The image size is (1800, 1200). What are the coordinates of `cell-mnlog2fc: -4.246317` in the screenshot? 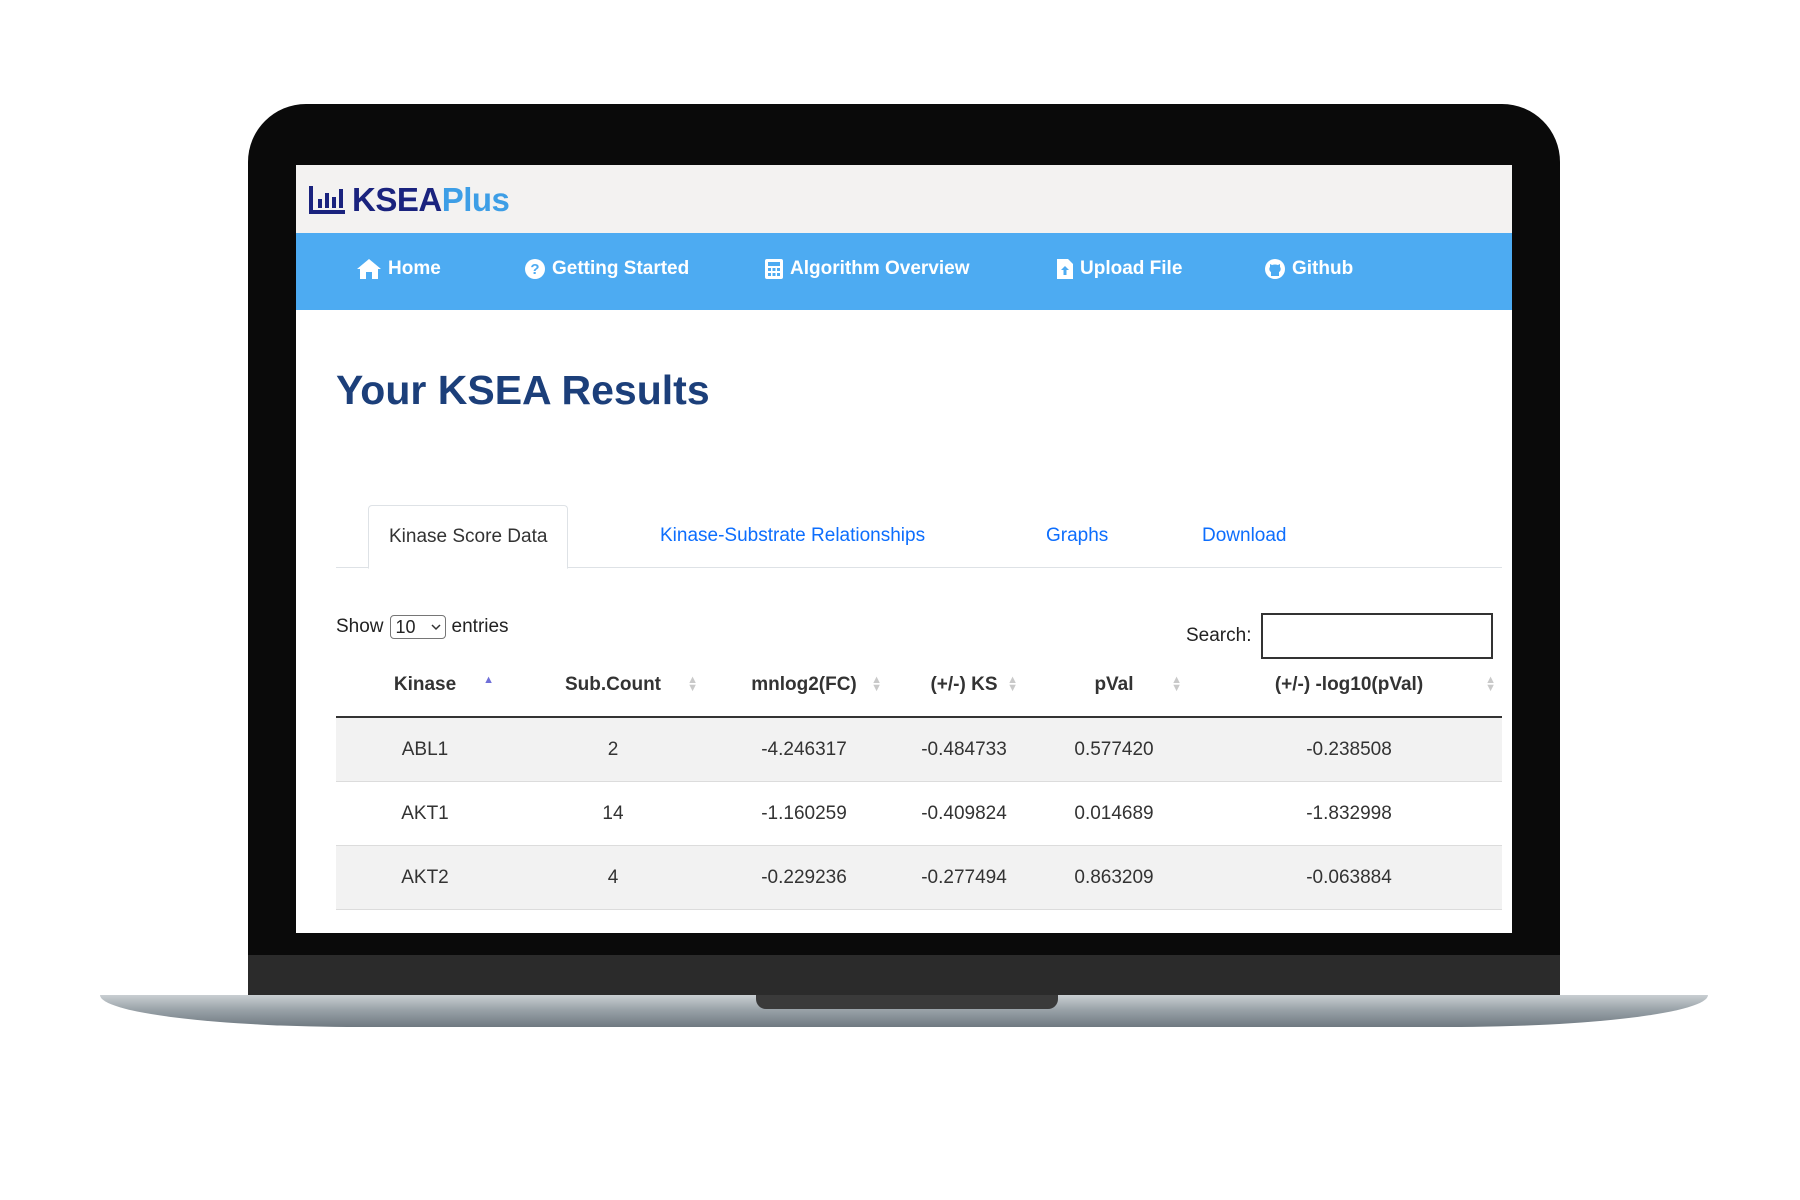 It's located at (804, 749).